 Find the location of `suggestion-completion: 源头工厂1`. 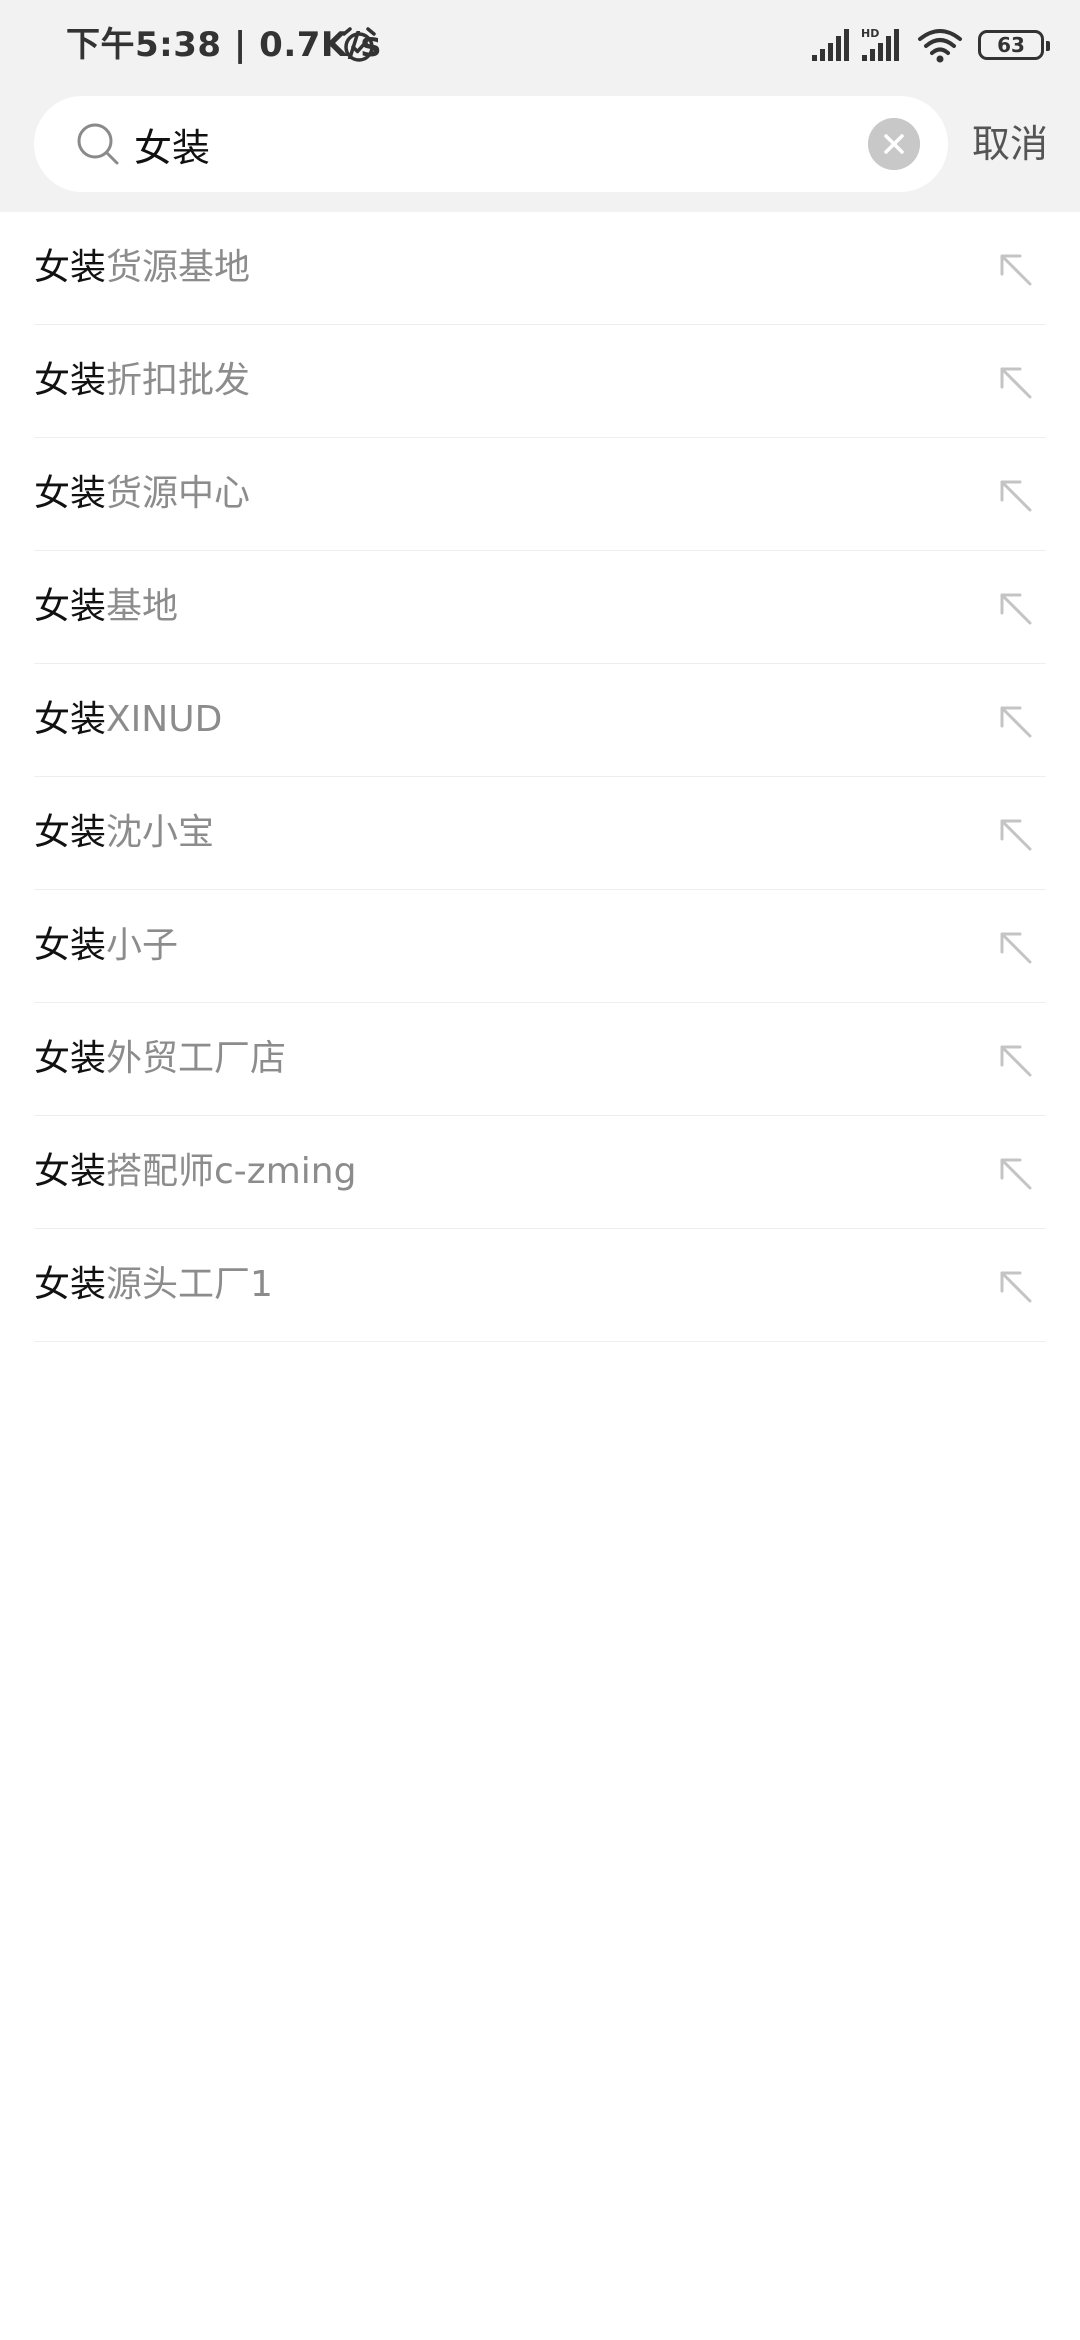

suggestion-completion: 源头工厂1 is located at coordinates (189, 1284).